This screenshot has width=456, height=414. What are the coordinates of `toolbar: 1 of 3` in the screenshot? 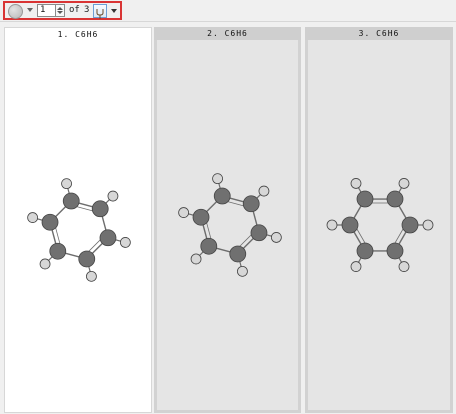 It's located at (228, 11).